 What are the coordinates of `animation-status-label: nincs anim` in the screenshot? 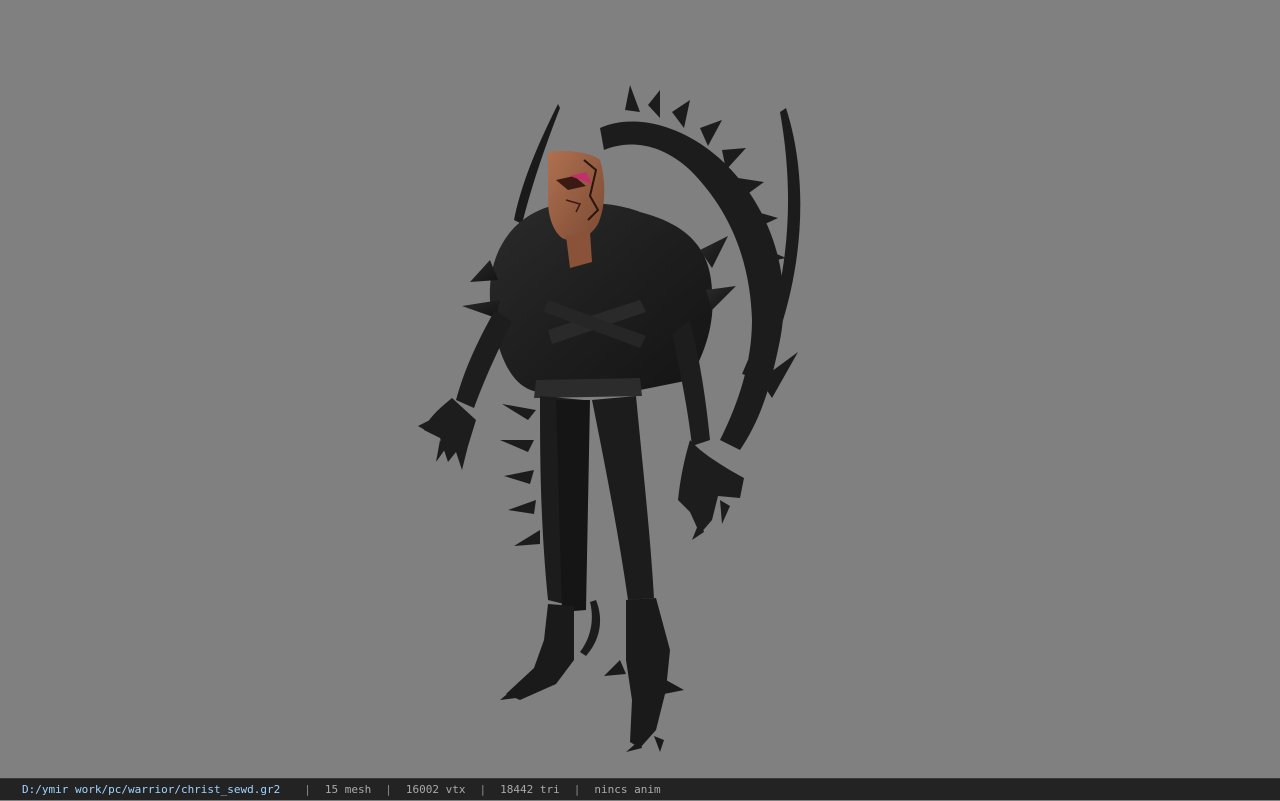 It's located at (627, 789).